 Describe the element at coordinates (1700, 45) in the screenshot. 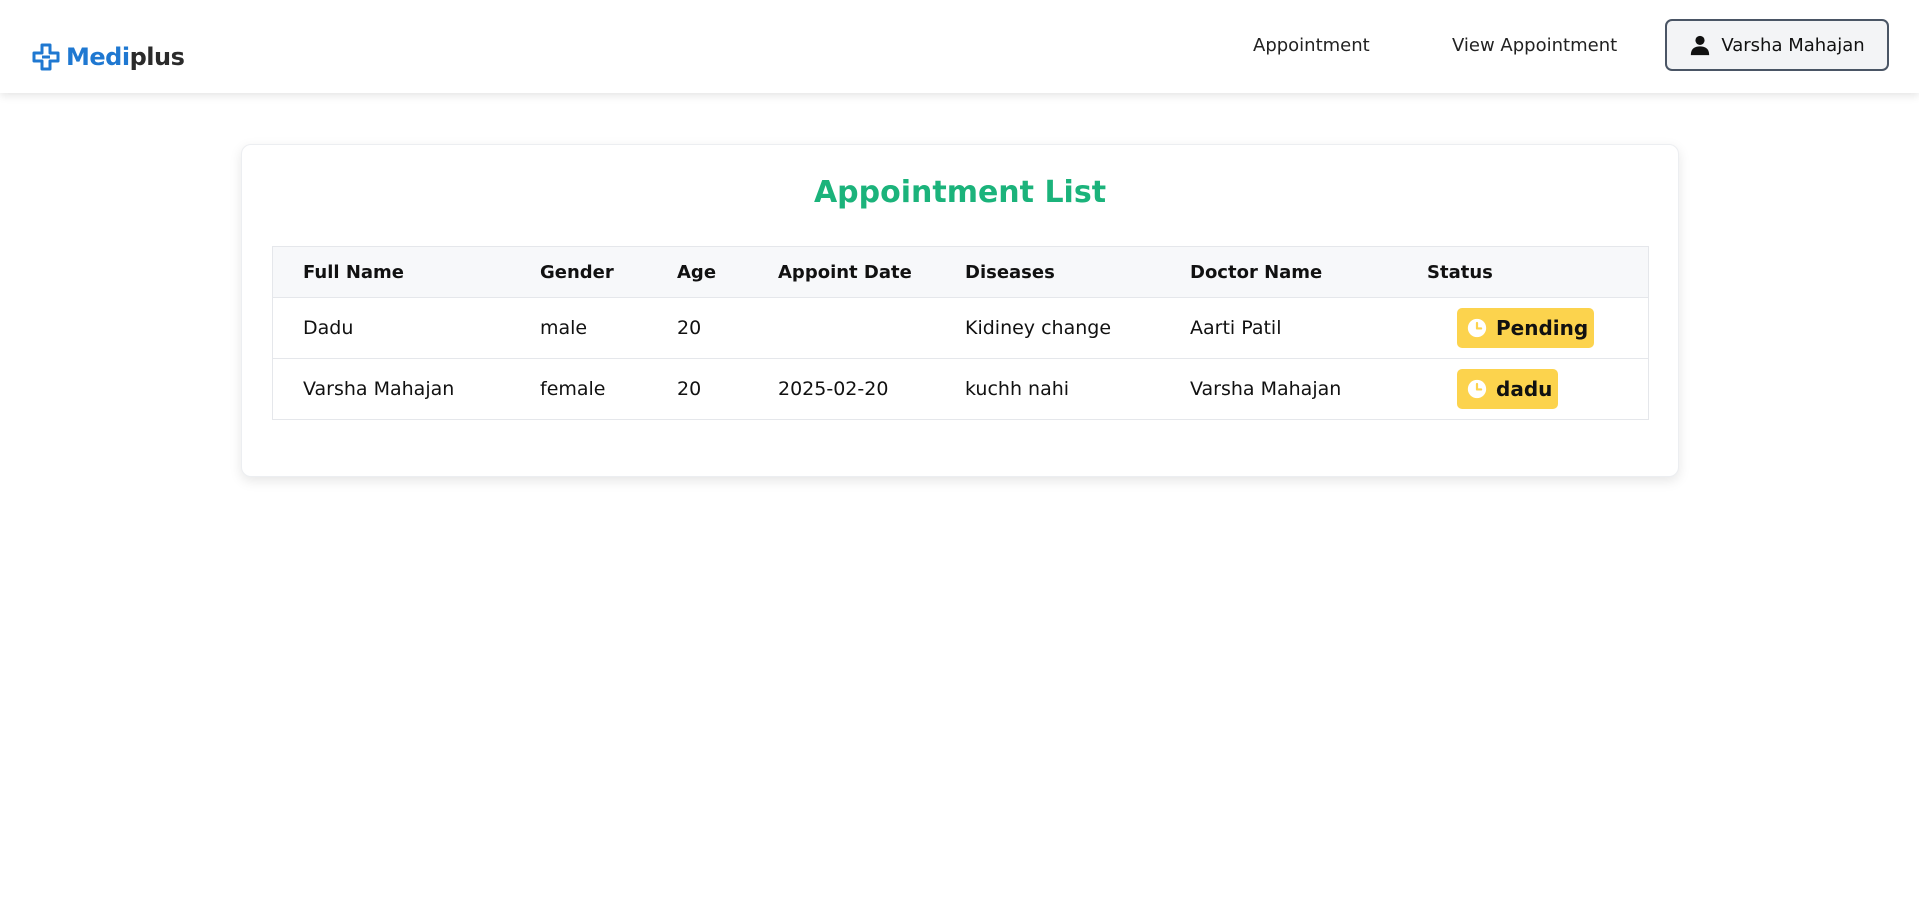

I see `user-icon` at that location.